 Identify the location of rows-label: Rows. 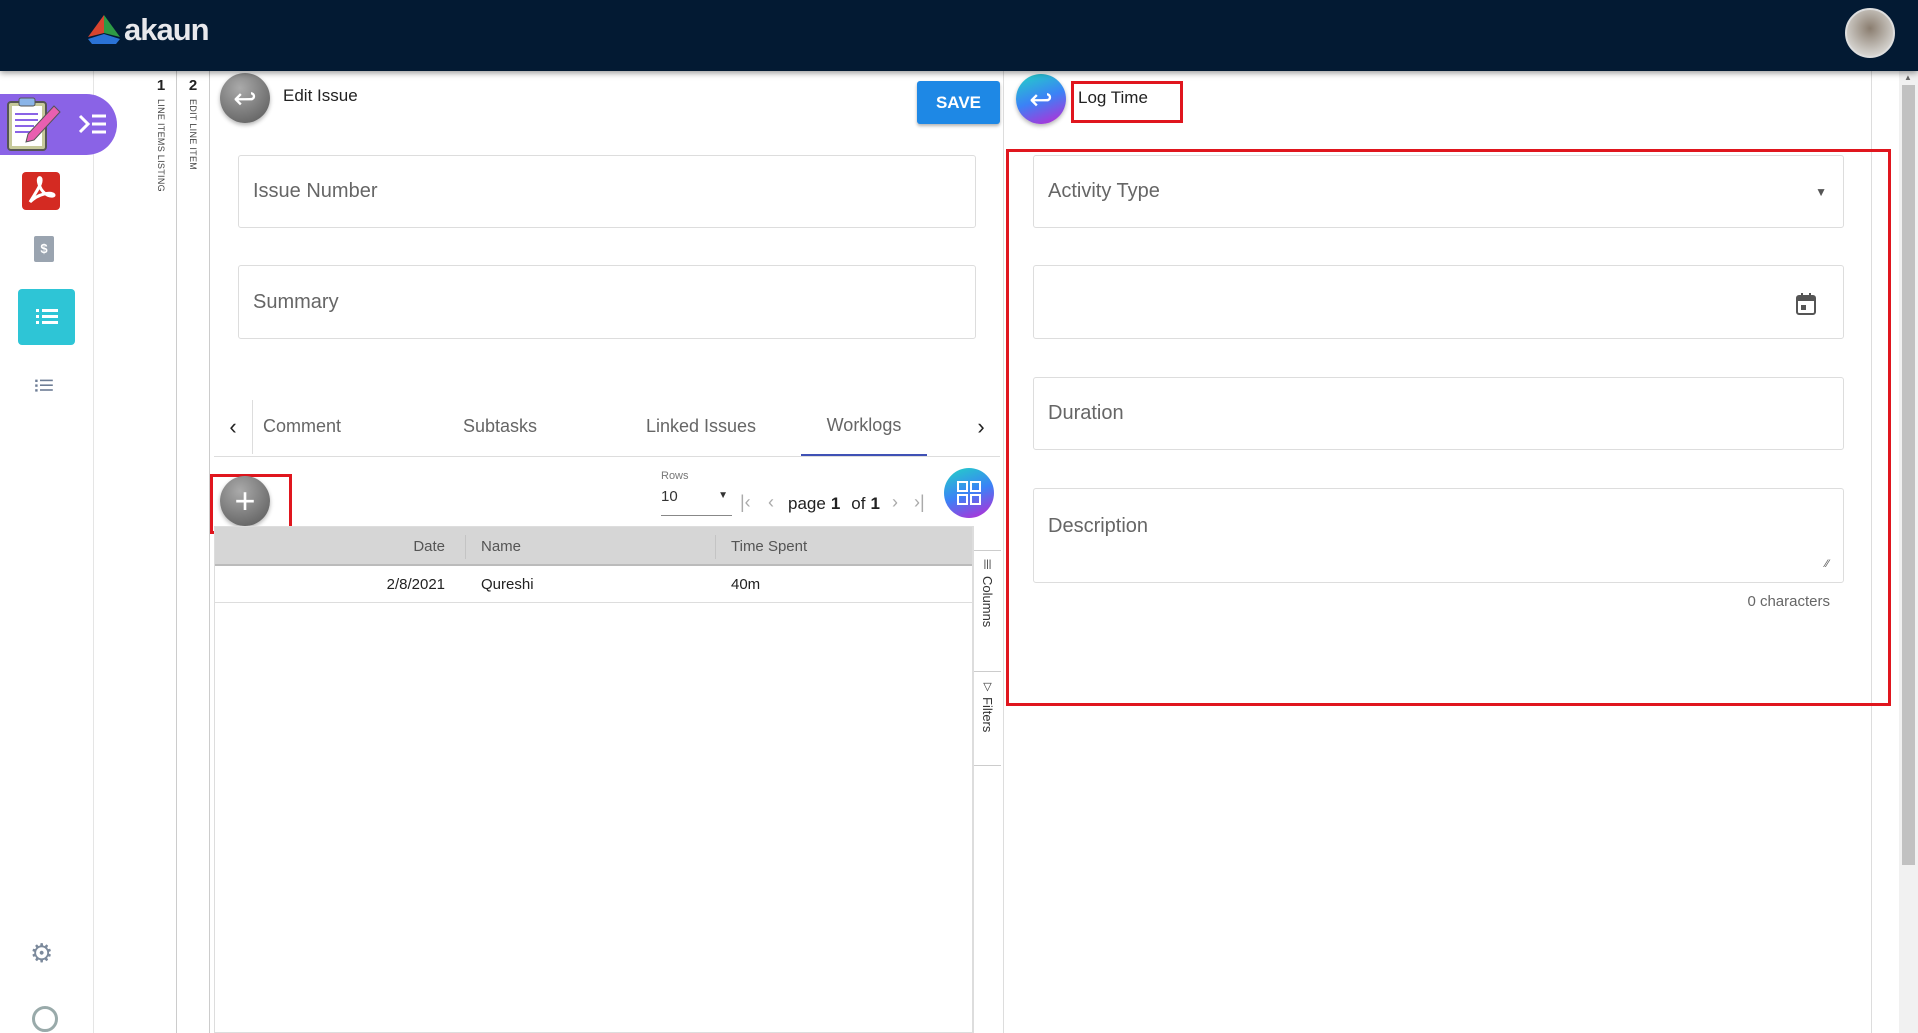
(675, 476).